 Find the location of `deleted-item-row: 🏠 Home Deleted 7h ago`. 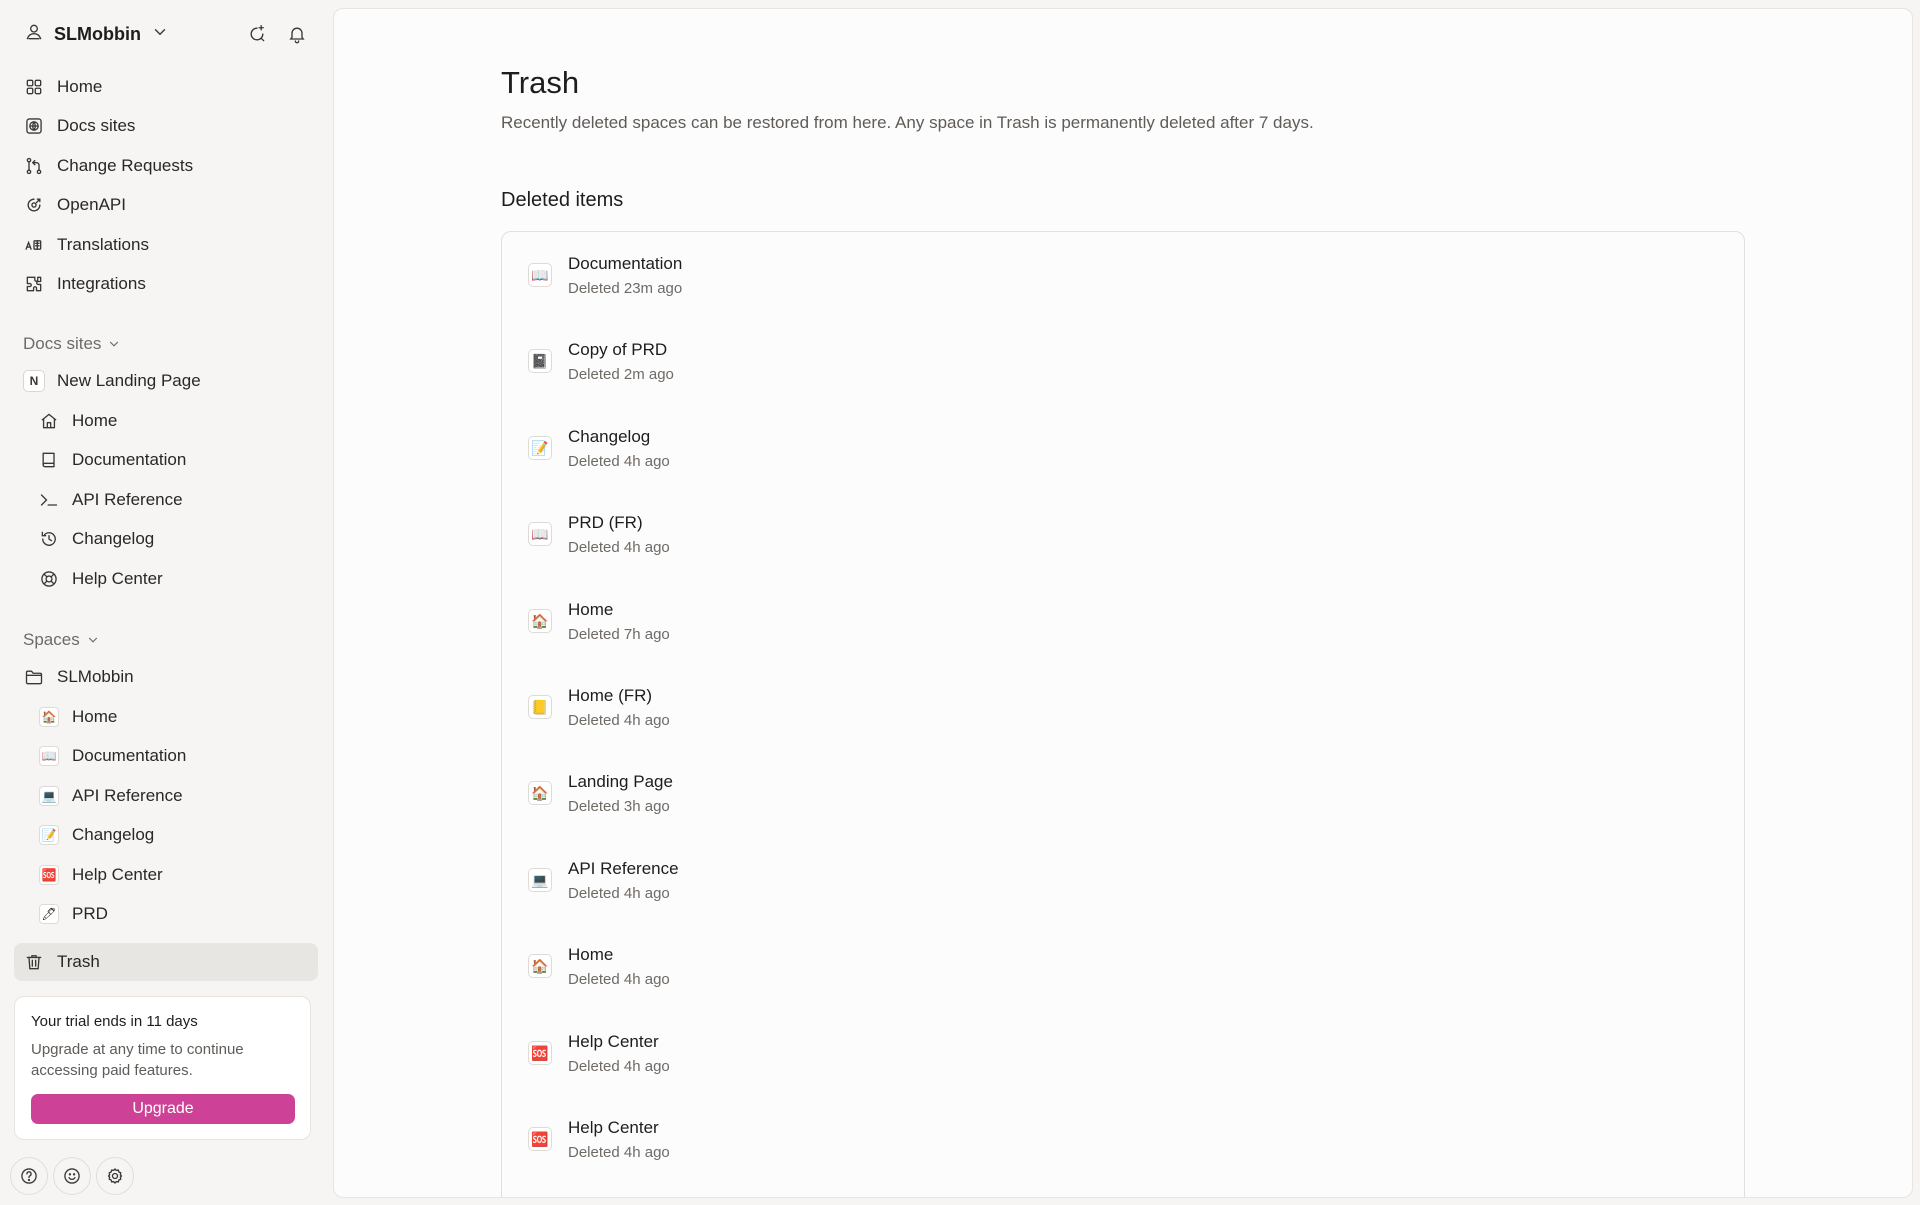

deleted-item-row: 🏠 Home Deleted 7h ago is located at coordinates (1123, 621).